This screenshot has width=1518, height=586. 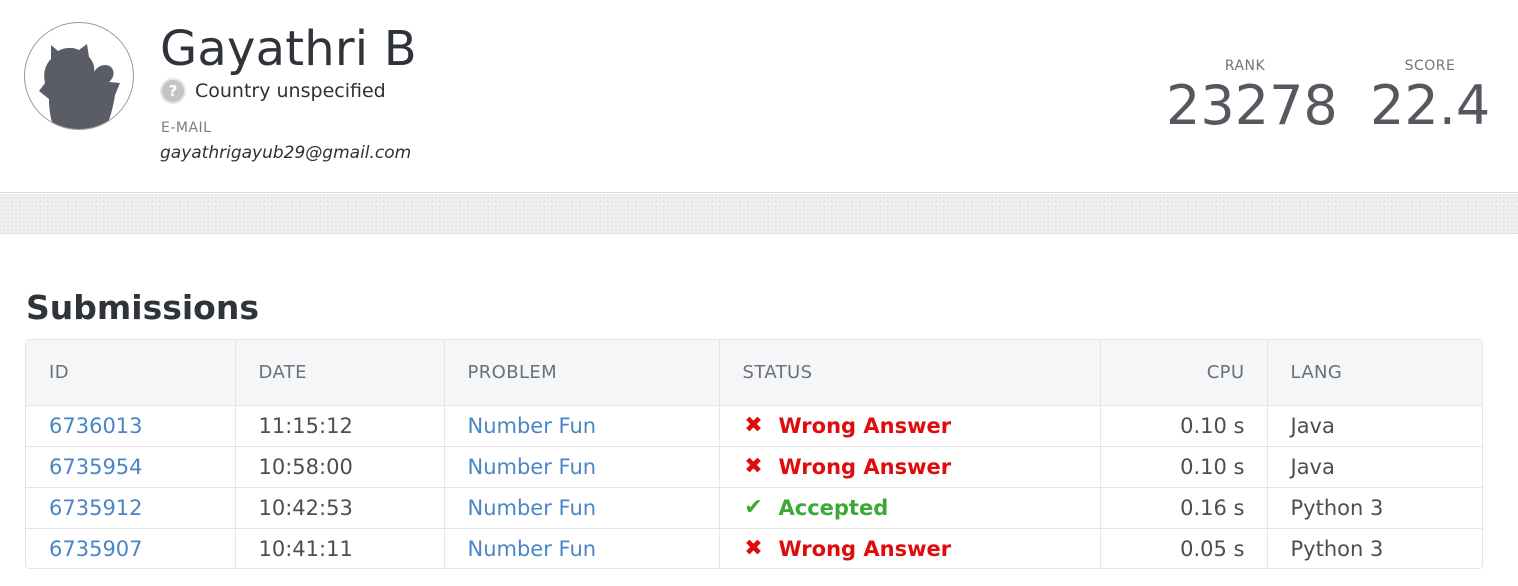 I want to click on check-icon: ✔, so click(x=753, y=507).